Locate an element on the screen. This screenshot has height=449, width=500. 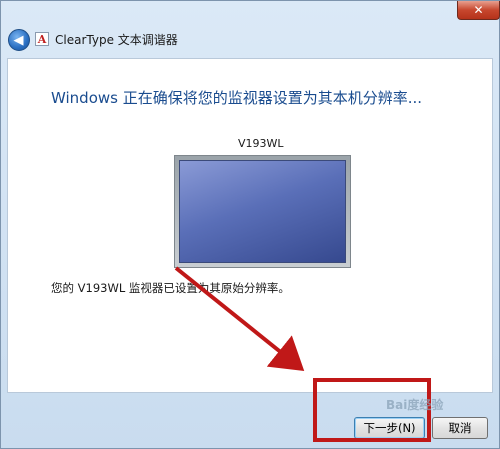
close-button: ✕ is located at coordinates (478, 10).